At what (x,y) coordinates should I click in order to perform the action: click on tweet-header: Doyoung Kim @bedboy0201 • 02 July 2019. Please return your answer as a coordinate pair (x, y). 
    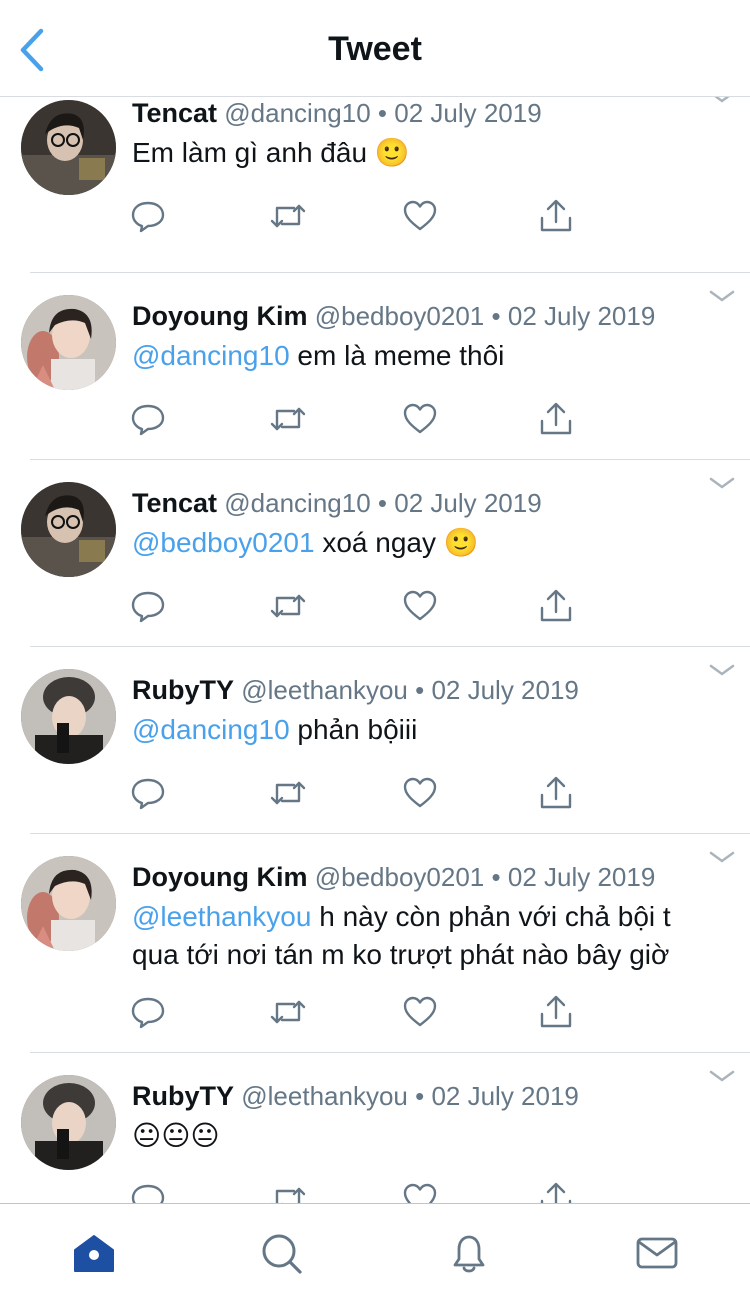
    Looking at the image, I should click on (393, 877).